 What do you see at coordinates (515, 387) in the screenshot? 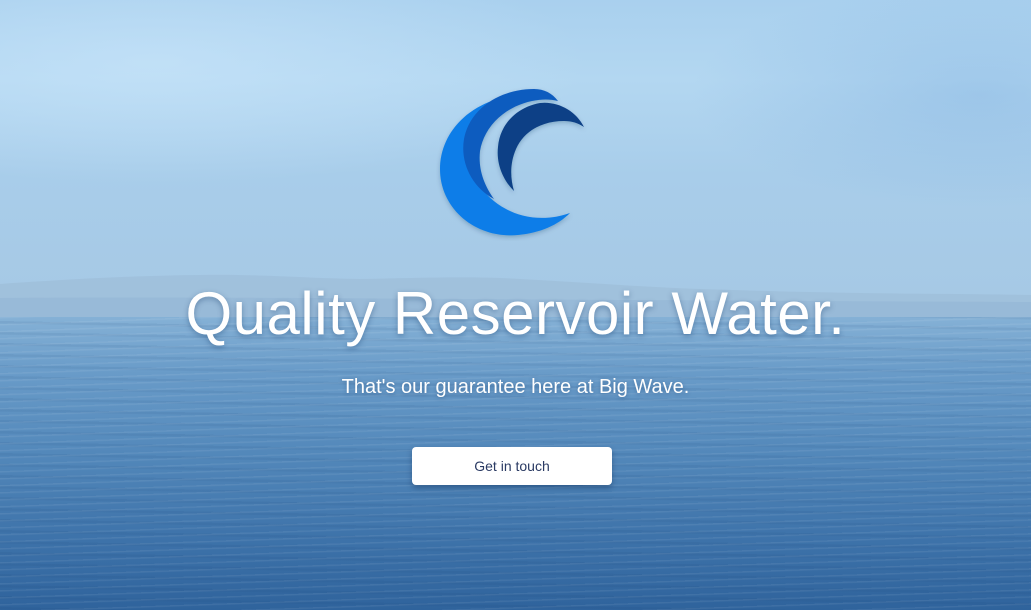
I see `hero-subheadline: That's our guarantee here at Big Wave.` at bounding box center [515, 387].